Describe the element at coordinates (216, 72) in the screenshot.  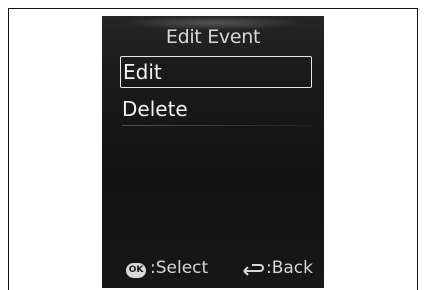
I see `menu-item-edit: Edit` at that location.